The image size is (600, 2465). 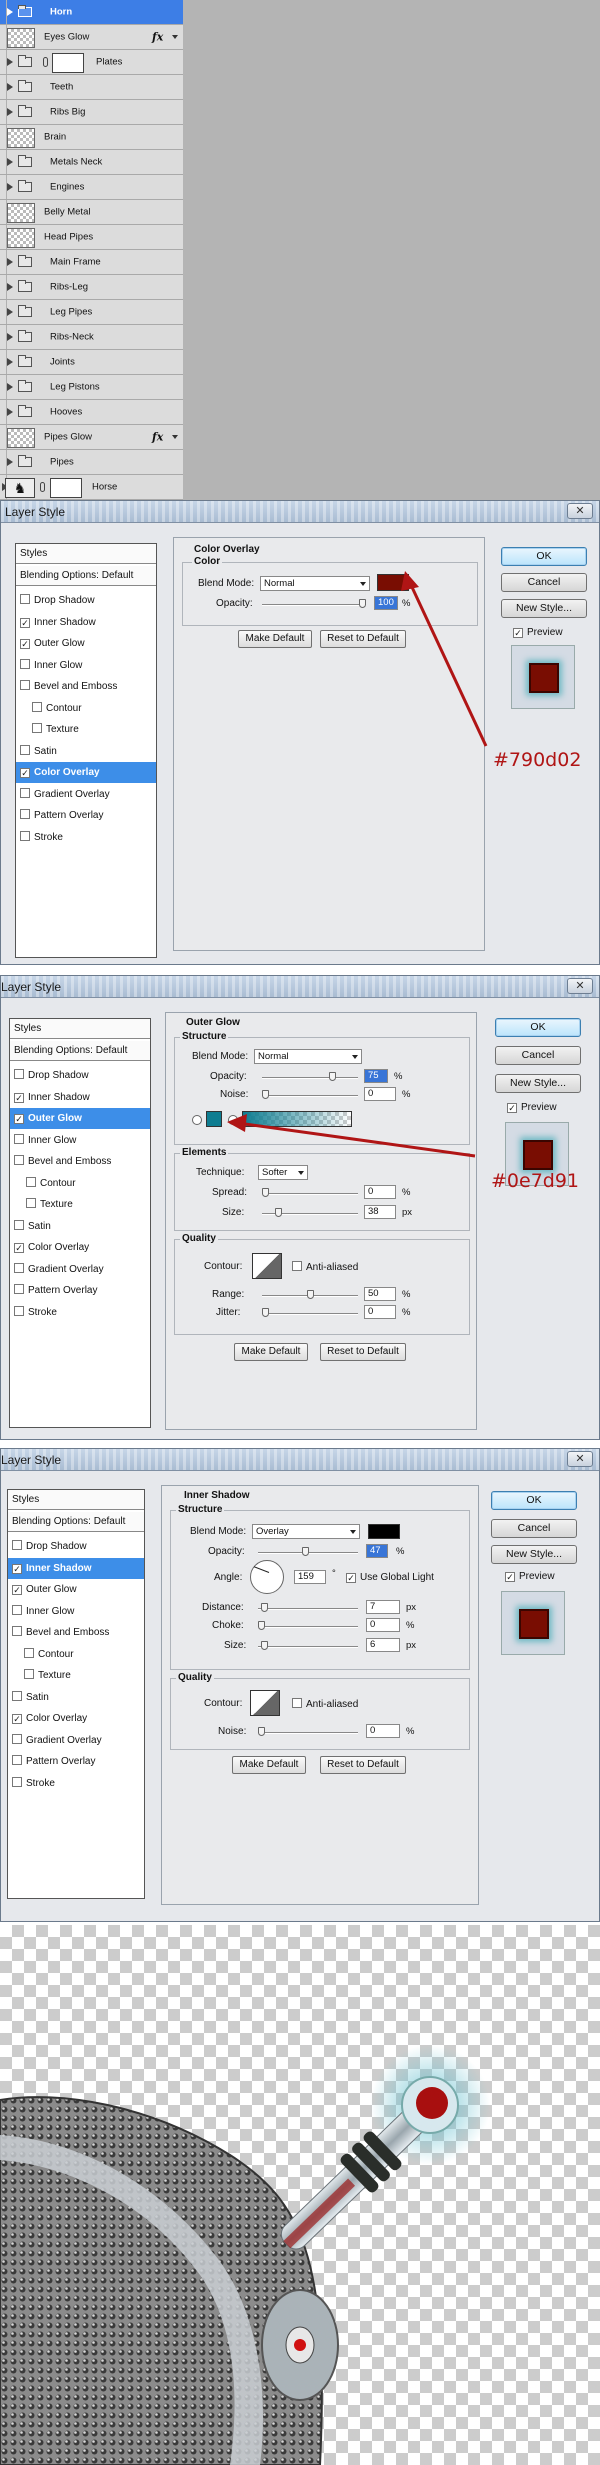 I want to click on anti-aliased-check, so click(x=297, y=1703).